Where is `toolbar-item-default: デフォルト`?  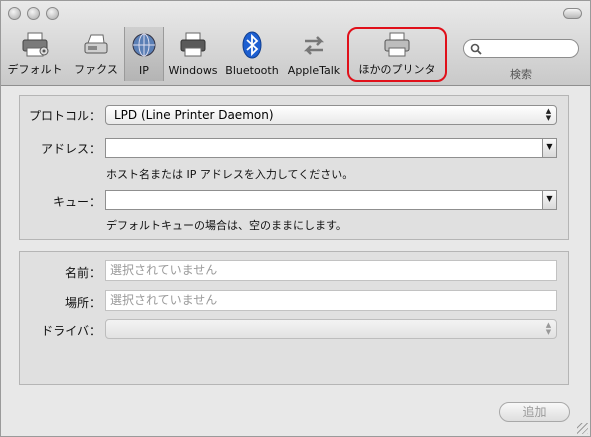
toolbar-item-default: デフォルト is located at coordinates (35, 54).